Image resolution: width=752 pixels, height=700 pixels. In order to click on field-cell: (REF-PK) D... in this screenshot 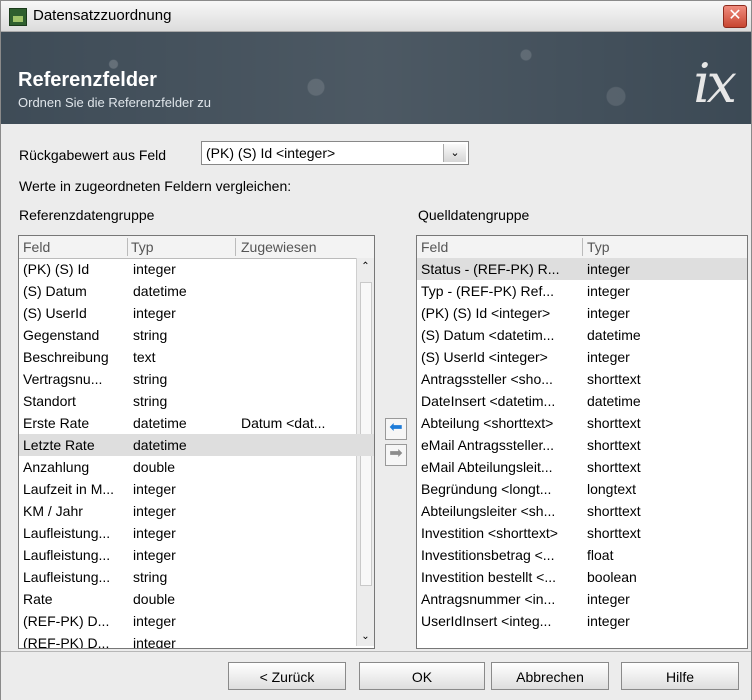, I will do `click(66, 642)`.